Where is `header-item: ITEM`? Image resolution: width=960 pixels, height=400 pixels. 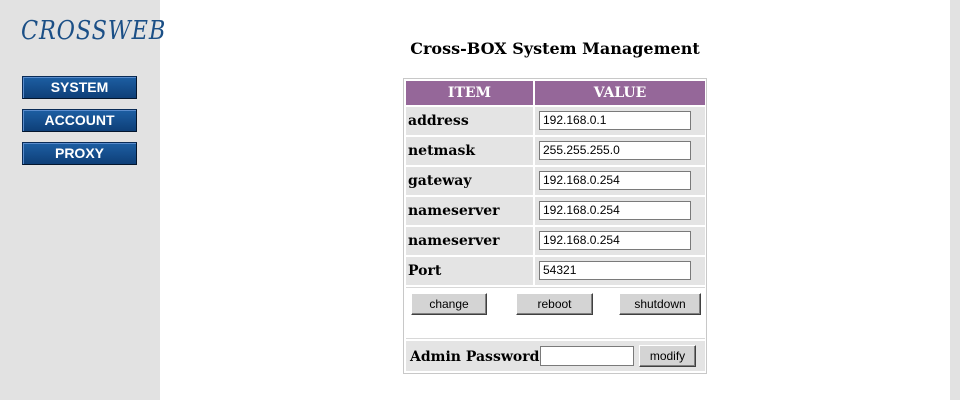 header-item: ITEM is located at coordinates (469, 93).